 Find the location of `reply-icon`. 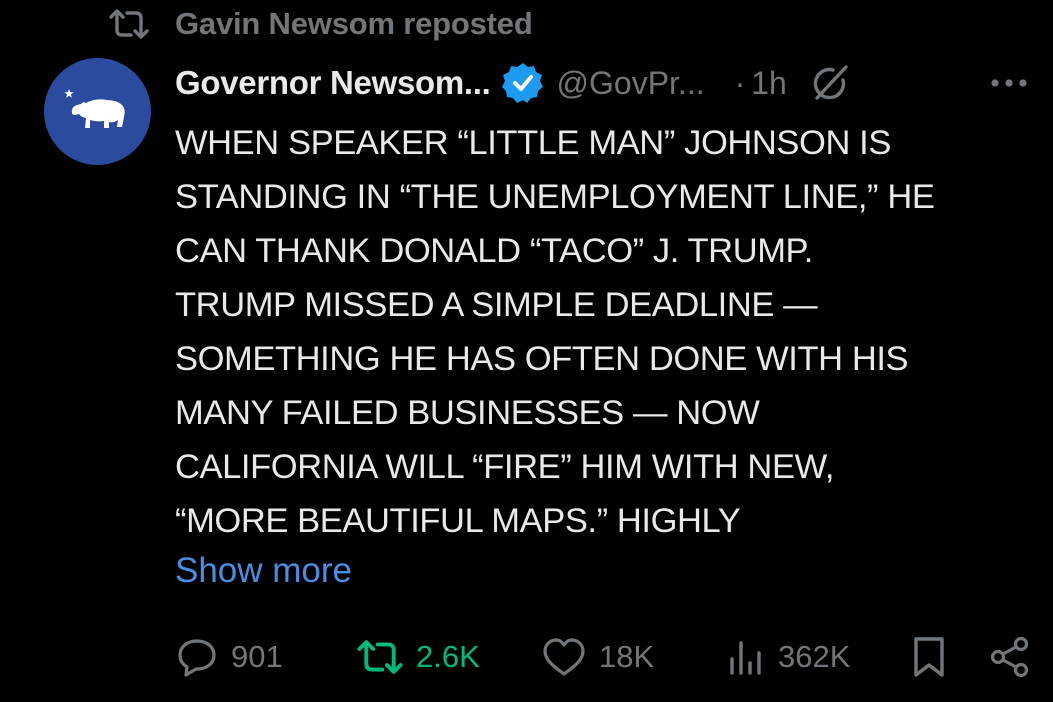

reply-icon is located at coordinates (197, 658).